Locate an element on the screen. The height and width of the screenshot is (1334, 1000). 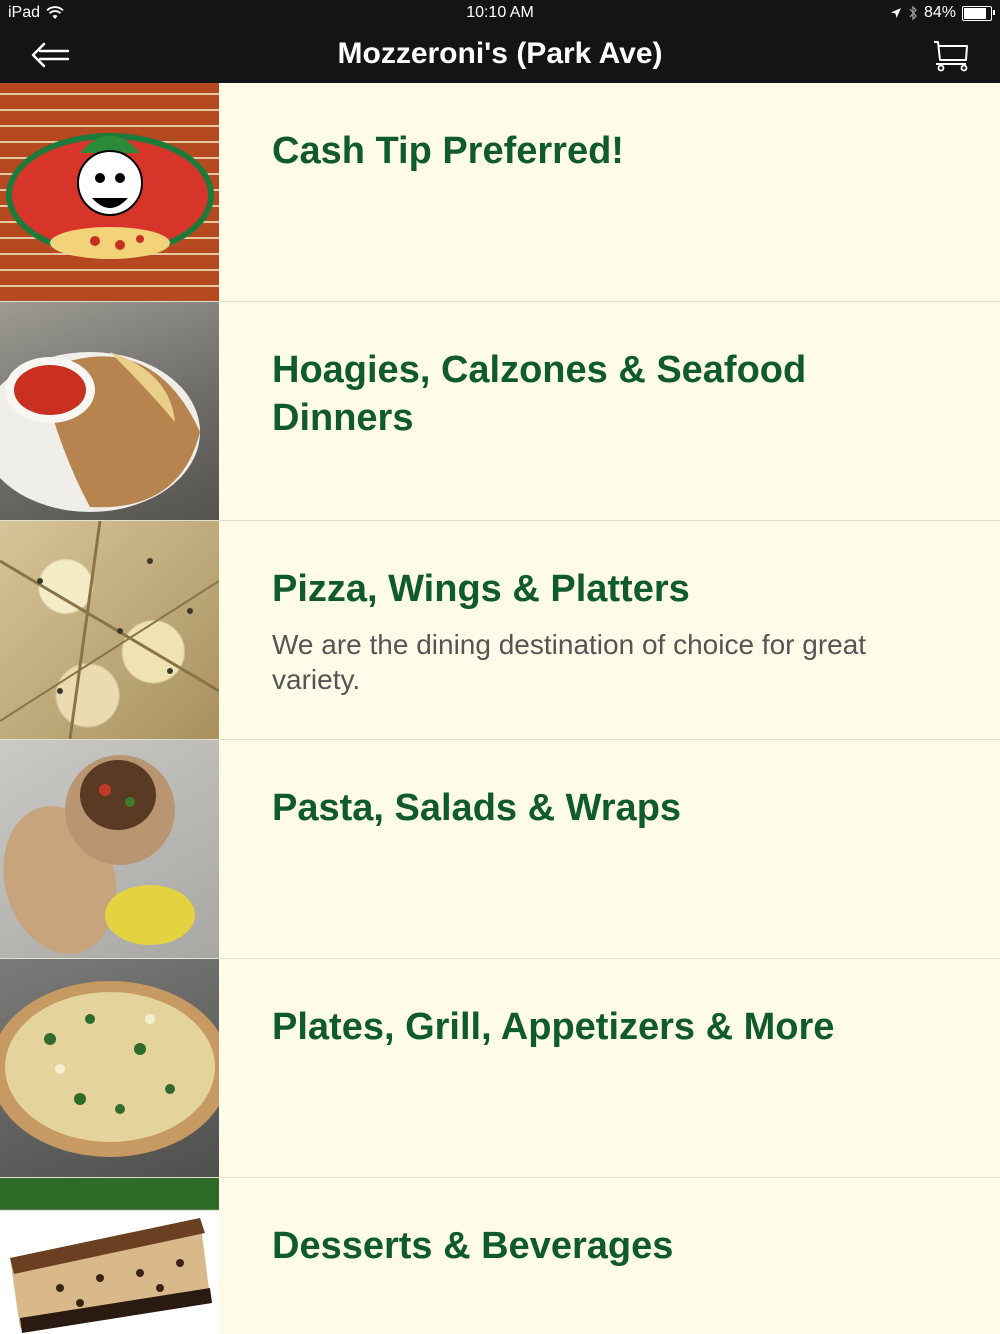
white-pizza-photo-image is located at coordinates (109, 630).